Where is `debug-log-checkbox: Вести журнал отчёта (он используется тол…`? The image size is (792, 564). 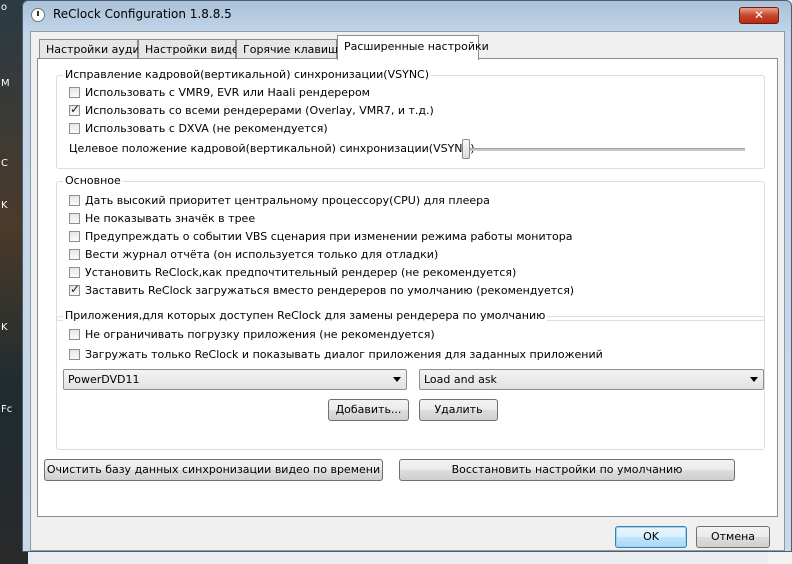 debug-log-checkbox: Вести журнал отчёта (он используется тол… is located at coordinates (253, 255).